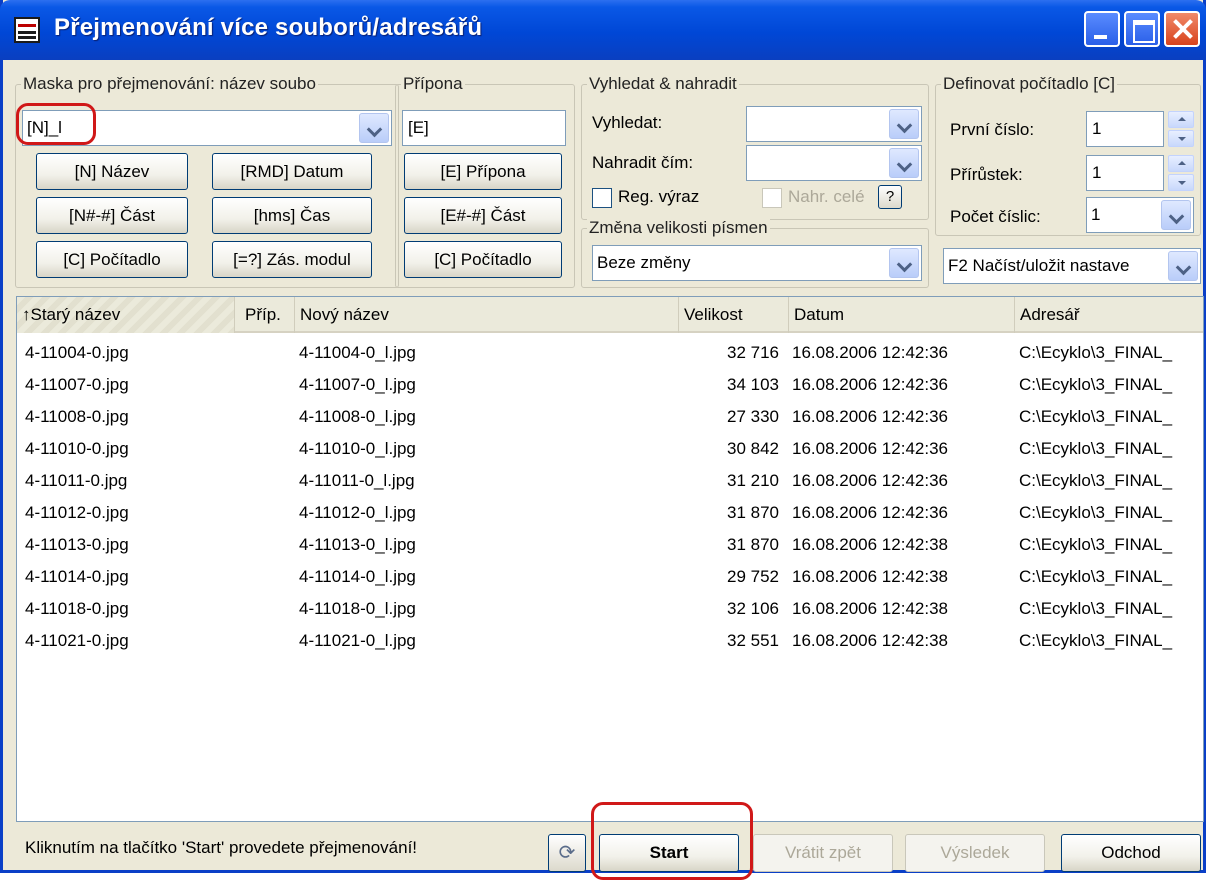 Image resolution: width=1206 pixels, height=880 pixels. I want to click on cell-old-name: 4-11014-0.jpg, so click(77, 576).